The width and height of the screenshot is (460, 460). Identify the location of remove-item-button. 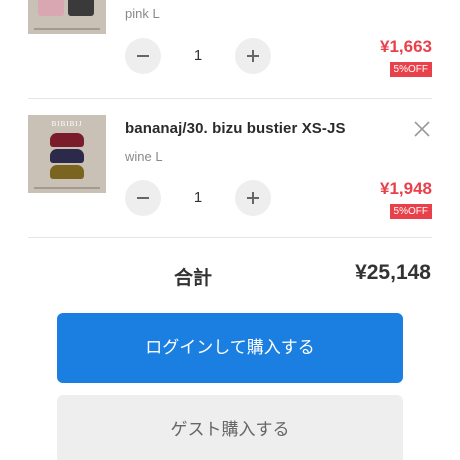
(422, 129).